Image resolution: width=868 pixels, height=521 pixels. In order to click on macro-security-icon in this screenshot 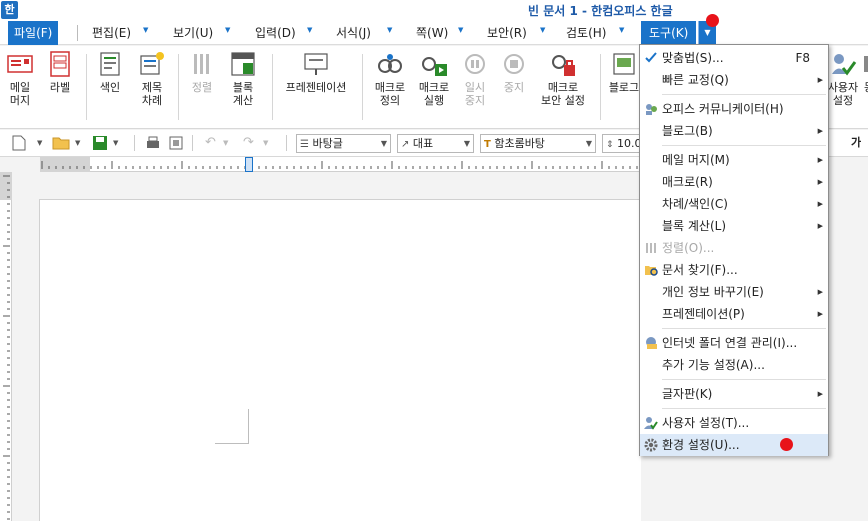, I will do `click(563, 65)`.